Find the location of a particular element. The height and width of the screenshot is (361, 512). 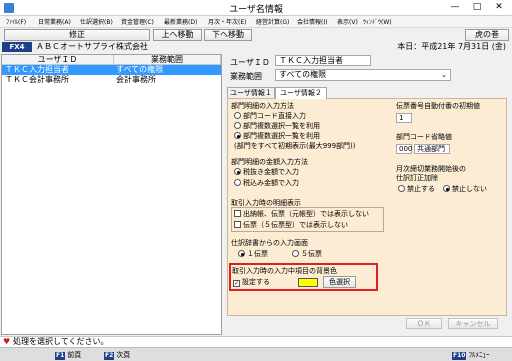

cell-user-id: ＴＫＣ入力担当者 is located at coordinates (37, 69).